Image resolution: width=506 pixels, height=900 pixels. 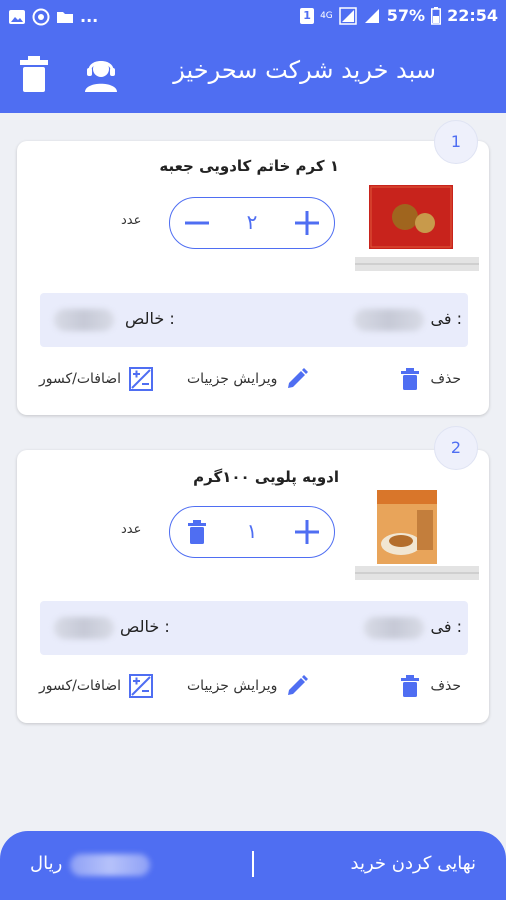 I want to click on clock-icon, so click(x=41, y=16).